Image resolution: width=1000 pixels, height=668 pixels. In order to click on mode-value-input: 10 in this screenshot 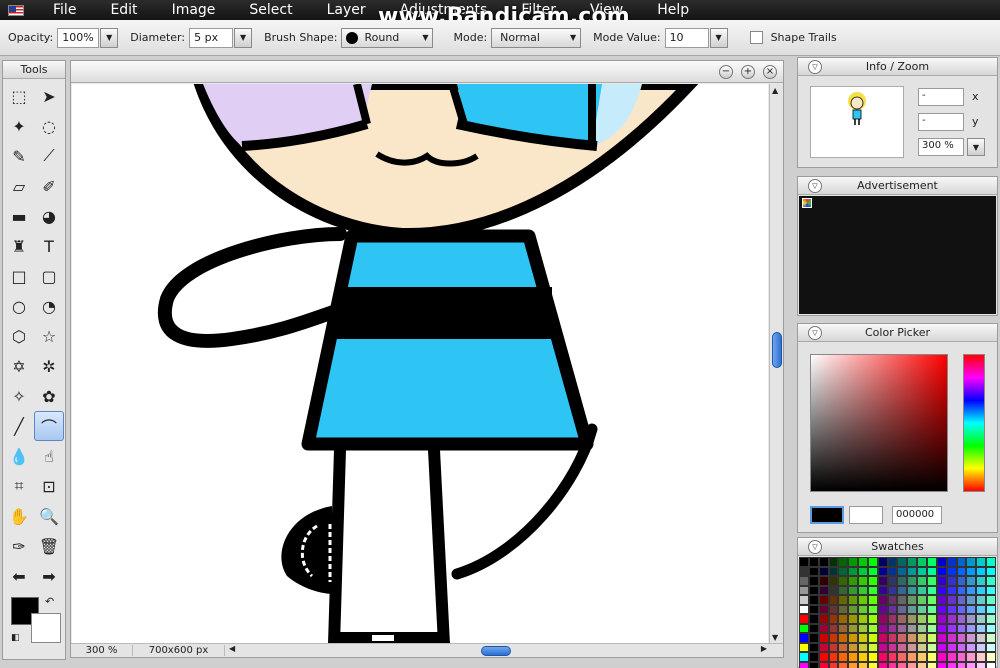, I will do `click(686, 37)`.